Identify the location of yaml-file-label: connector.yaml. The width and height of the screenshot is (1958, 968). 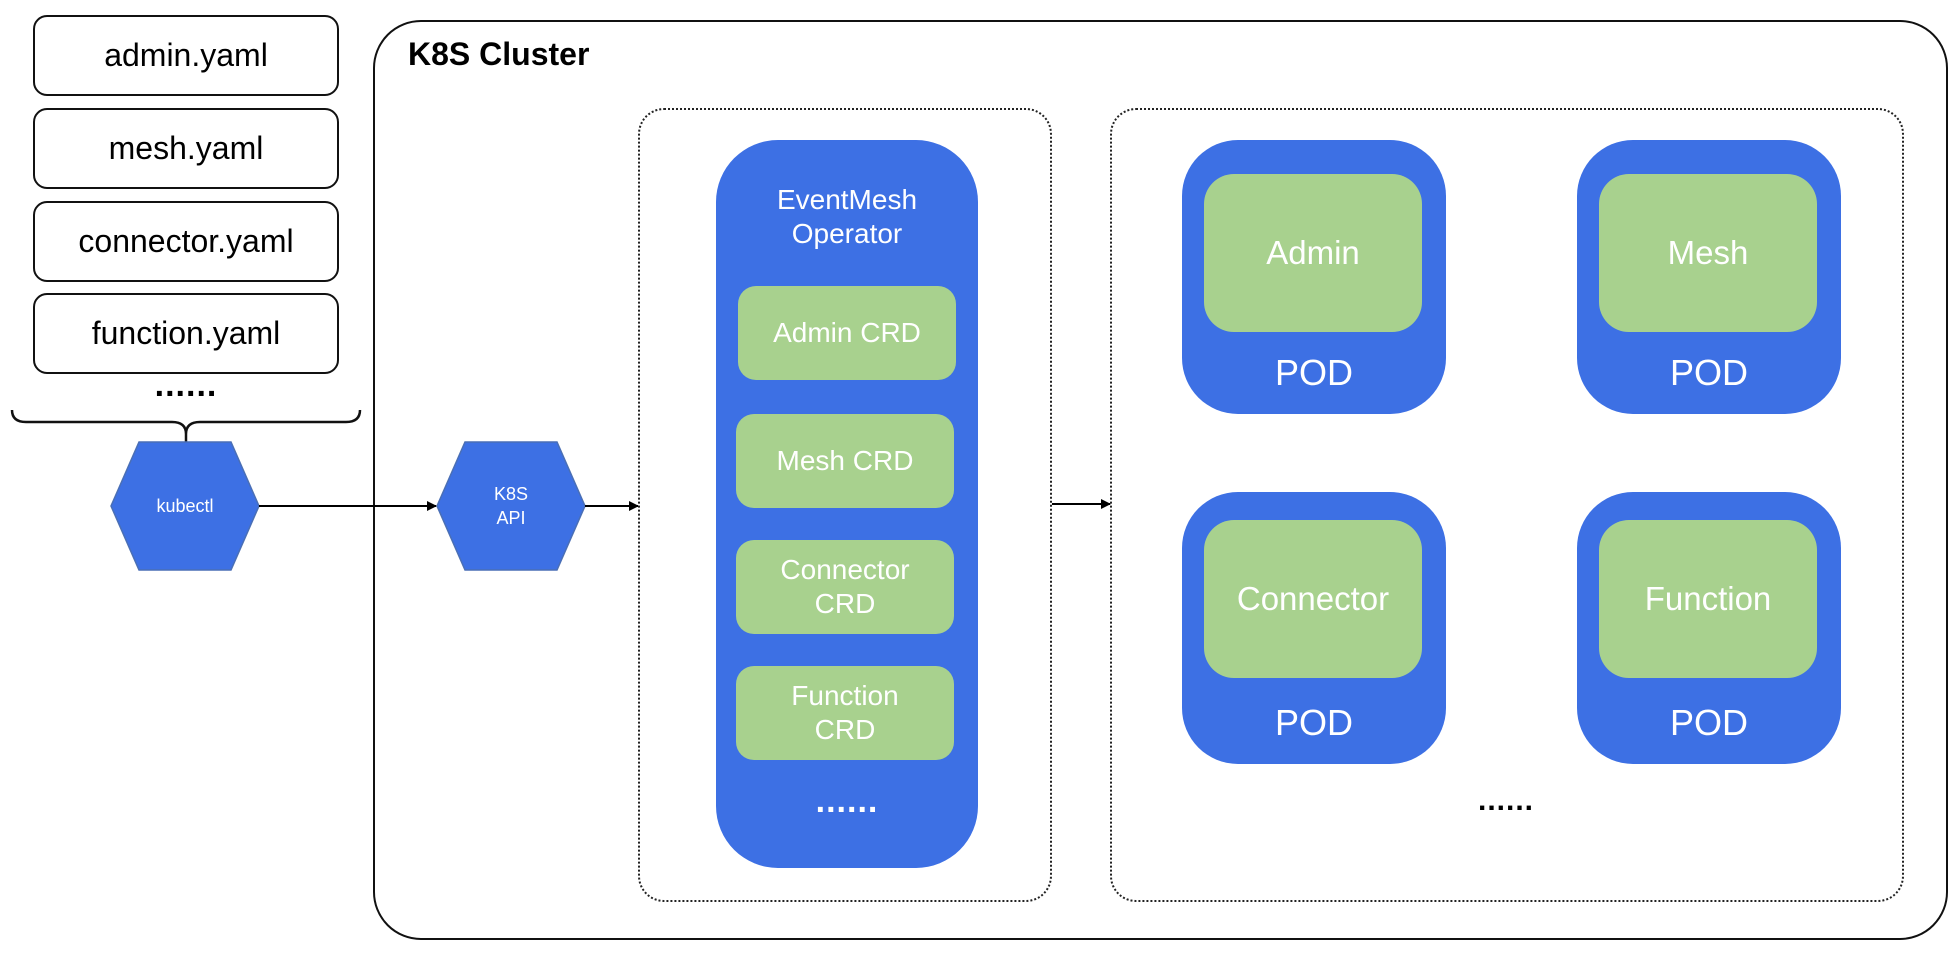
(186, 241).